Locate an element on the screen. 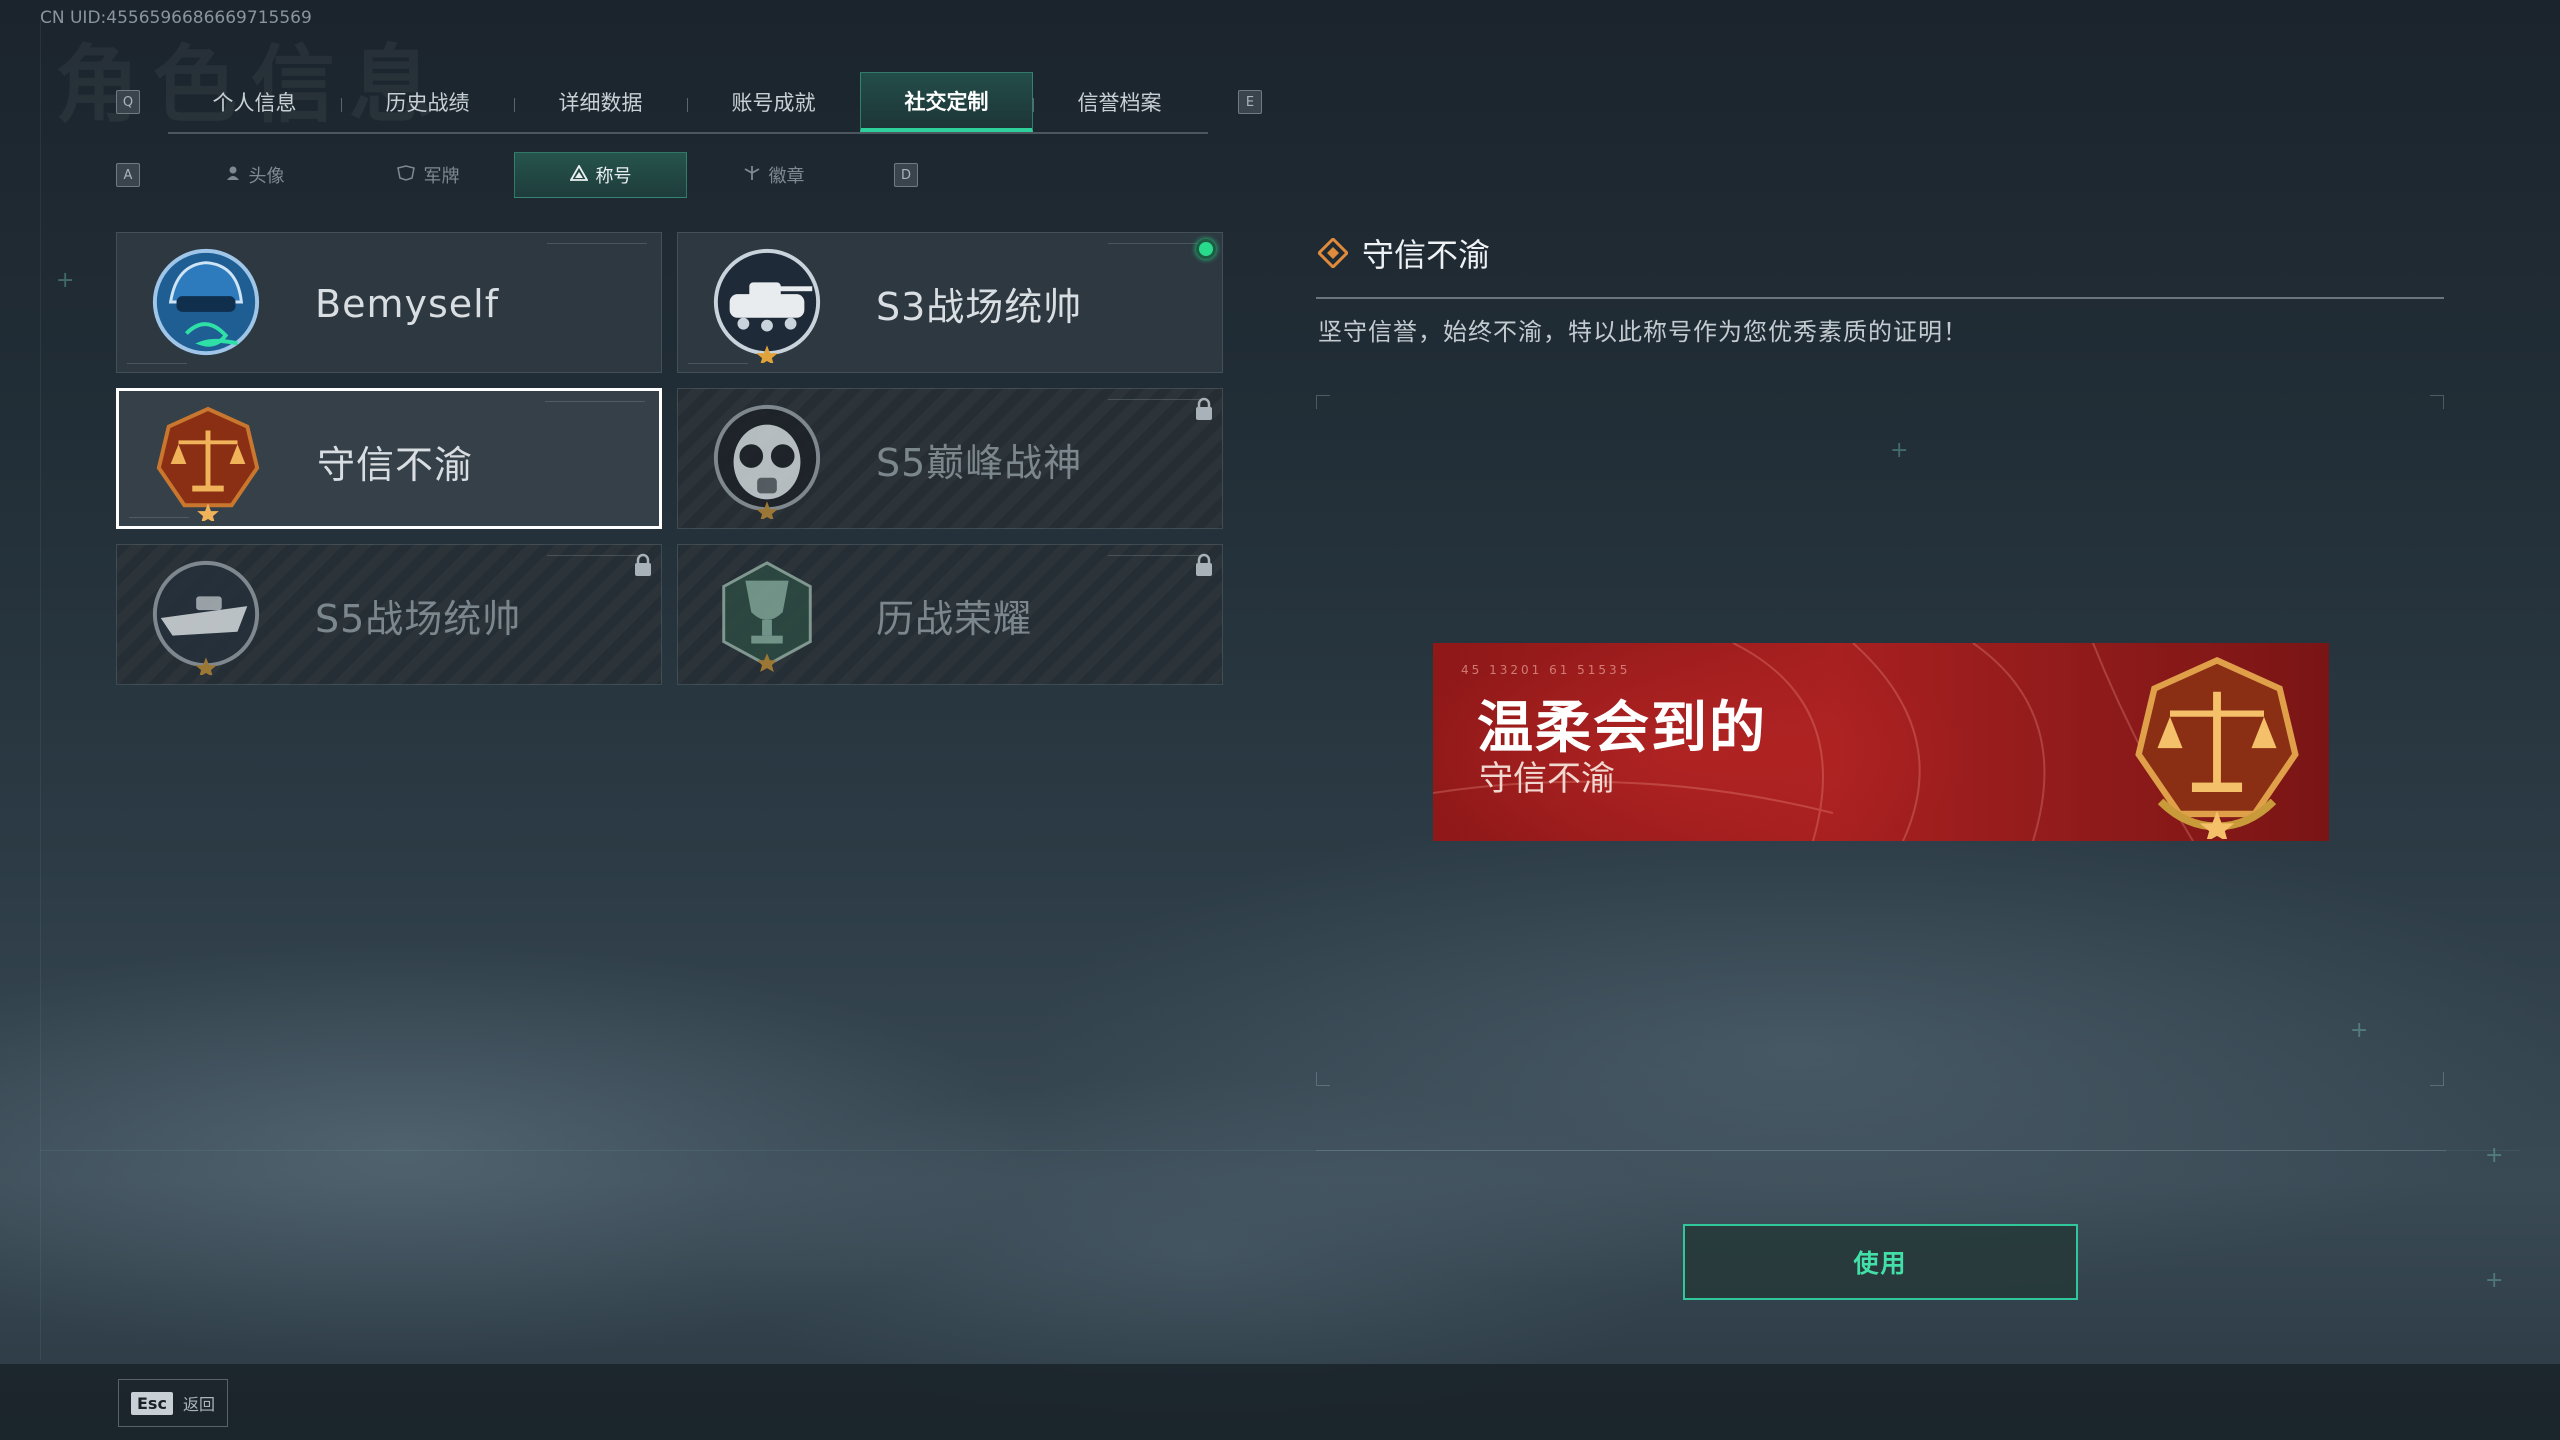 The height and width of the screenshot is (1440, 2560). dogtag-icon is located at coordinates (406, 175).